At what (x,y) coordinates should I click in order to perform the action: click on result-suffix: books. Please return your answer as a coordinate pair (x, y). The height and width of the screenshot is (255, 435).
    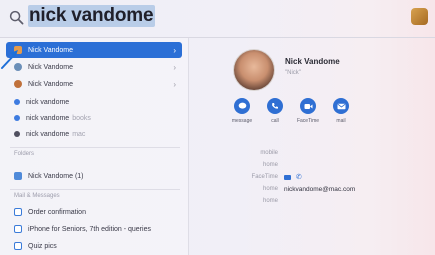
    Looking at the image, I should click on (81, 118).